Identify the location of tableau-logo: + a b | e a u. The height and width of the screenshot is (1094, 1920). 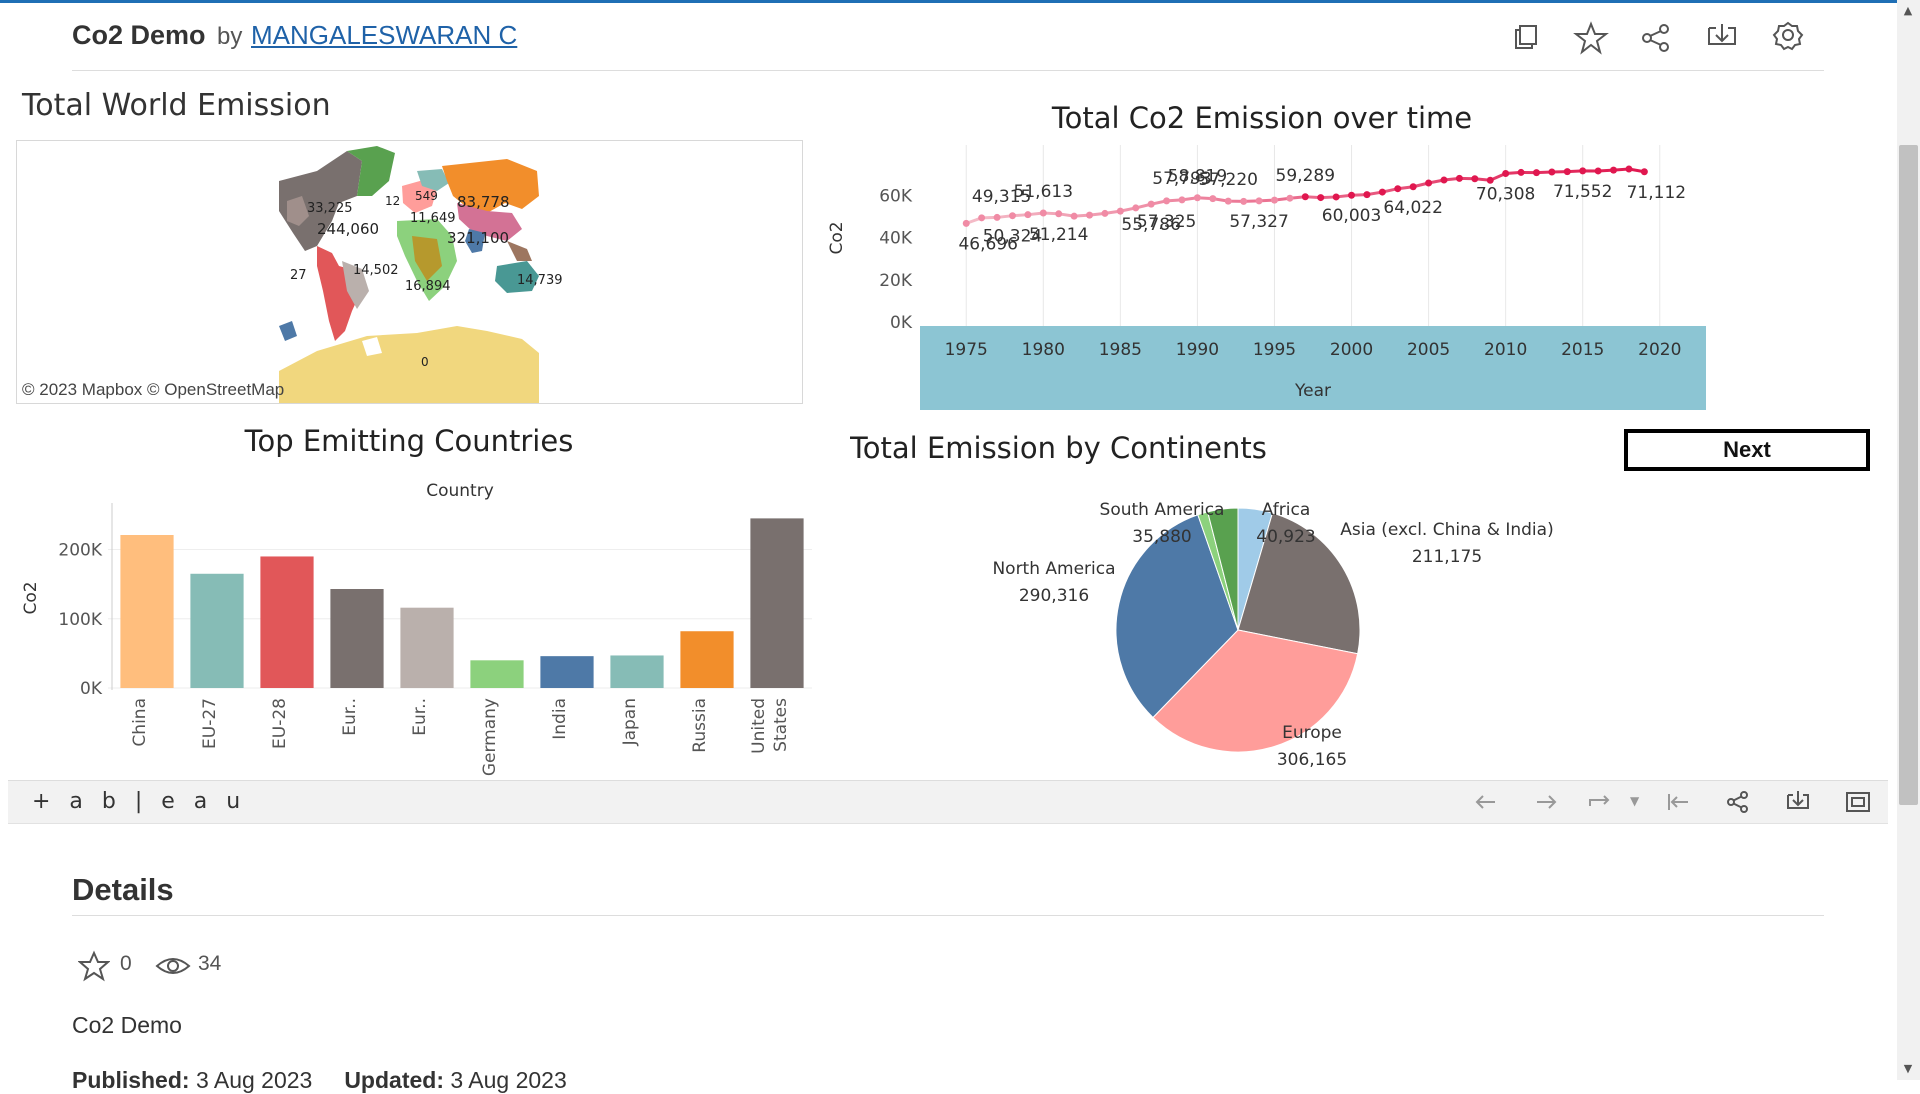
(139, 801).